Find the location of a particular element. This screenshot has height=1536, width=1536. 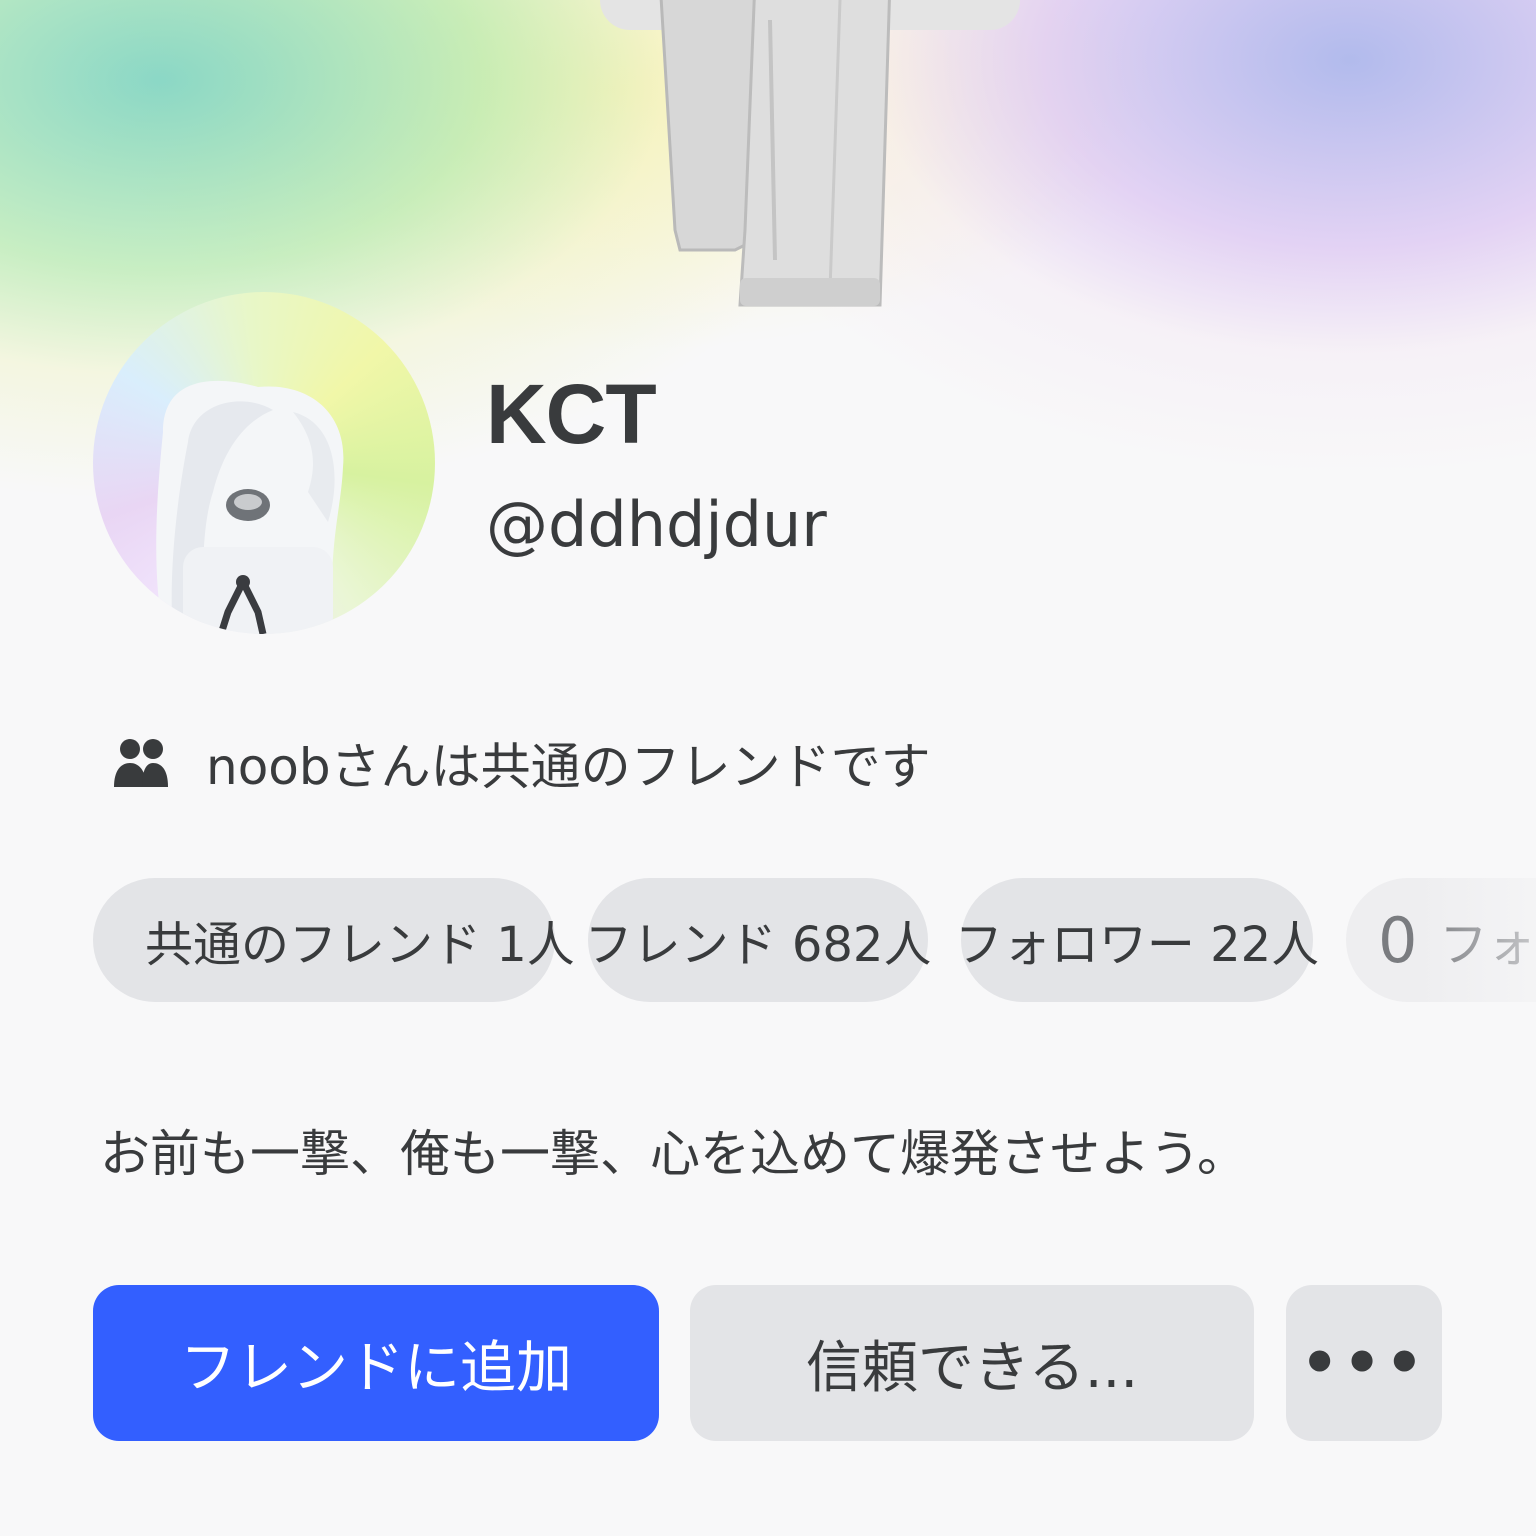

following-label: フォロ is located at coordinates (1487, 945).